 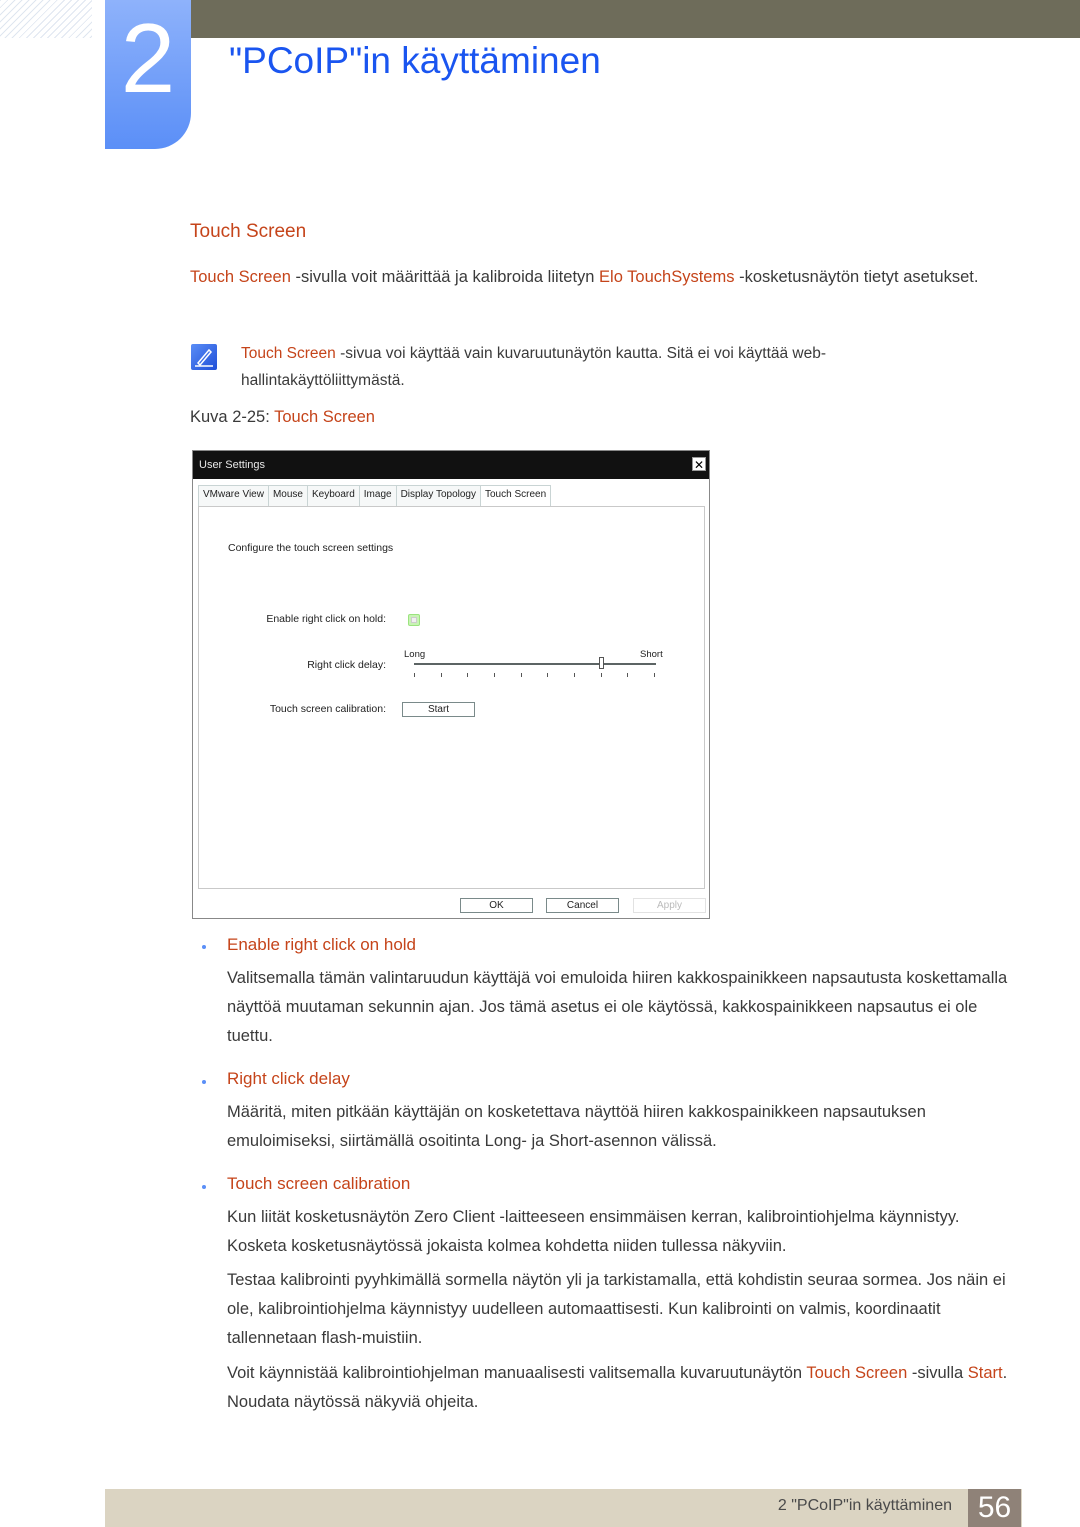 What do you see at coordinates (438, 495) in the screenshot?
I see `tab-display-topology: Display Topology` at bounding box center [438, 495].